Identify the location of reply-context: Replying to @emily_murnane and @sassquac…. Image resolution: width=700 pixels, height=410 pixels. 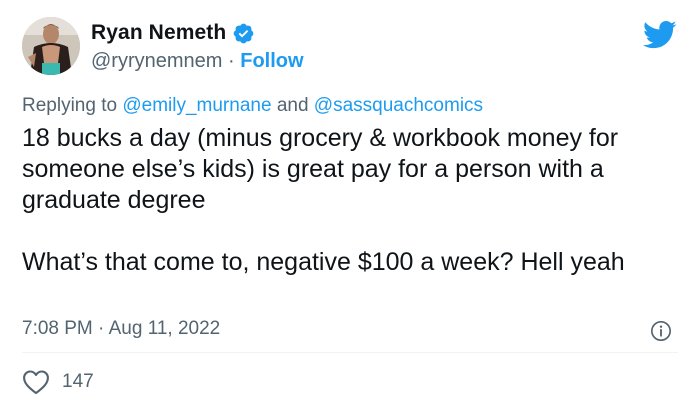
(252, 106).